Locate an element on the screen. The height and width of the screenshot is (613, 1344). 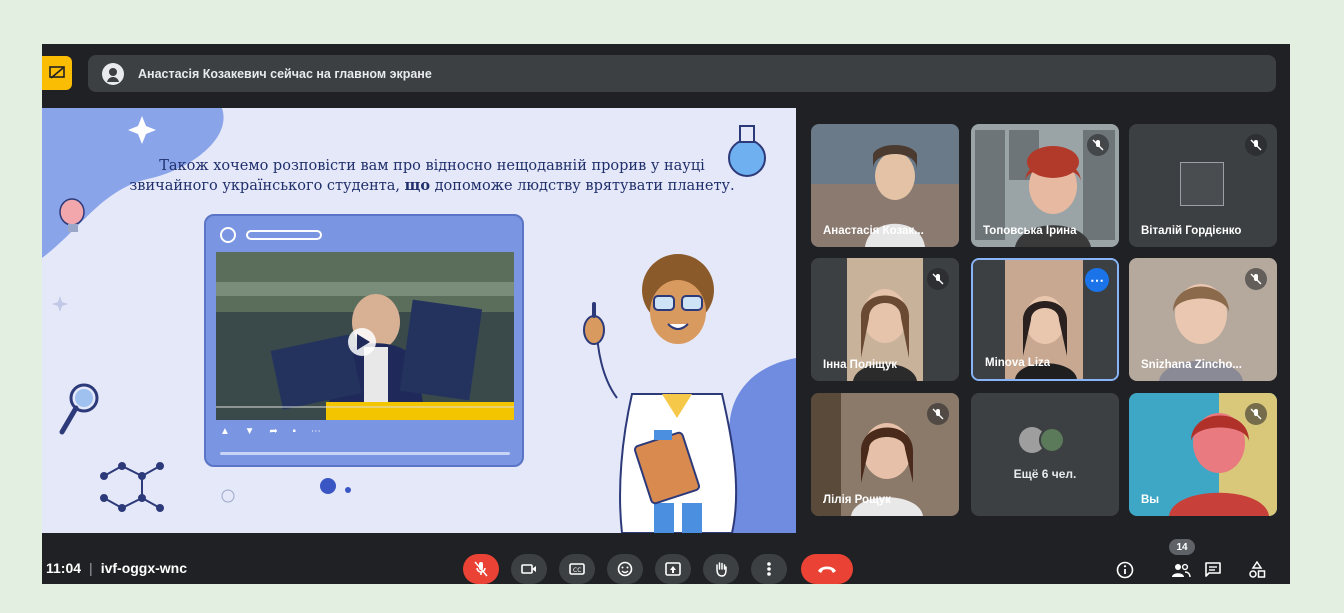
self-tile: Вы is located at coordinates (1203, 454).